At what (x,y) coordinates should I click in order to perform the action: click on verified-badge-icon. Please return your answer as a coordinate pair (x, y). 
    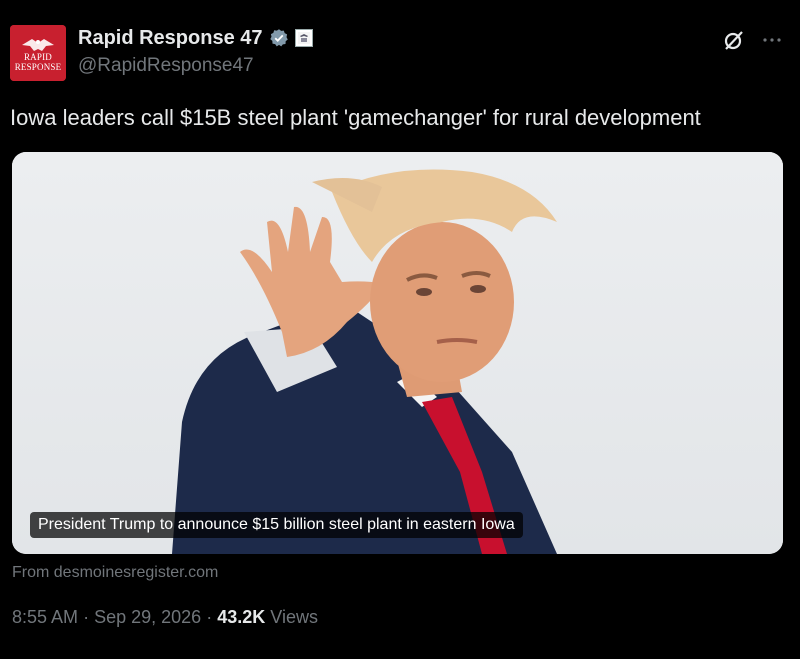
    Looking at the image, I should click on (279, 38).